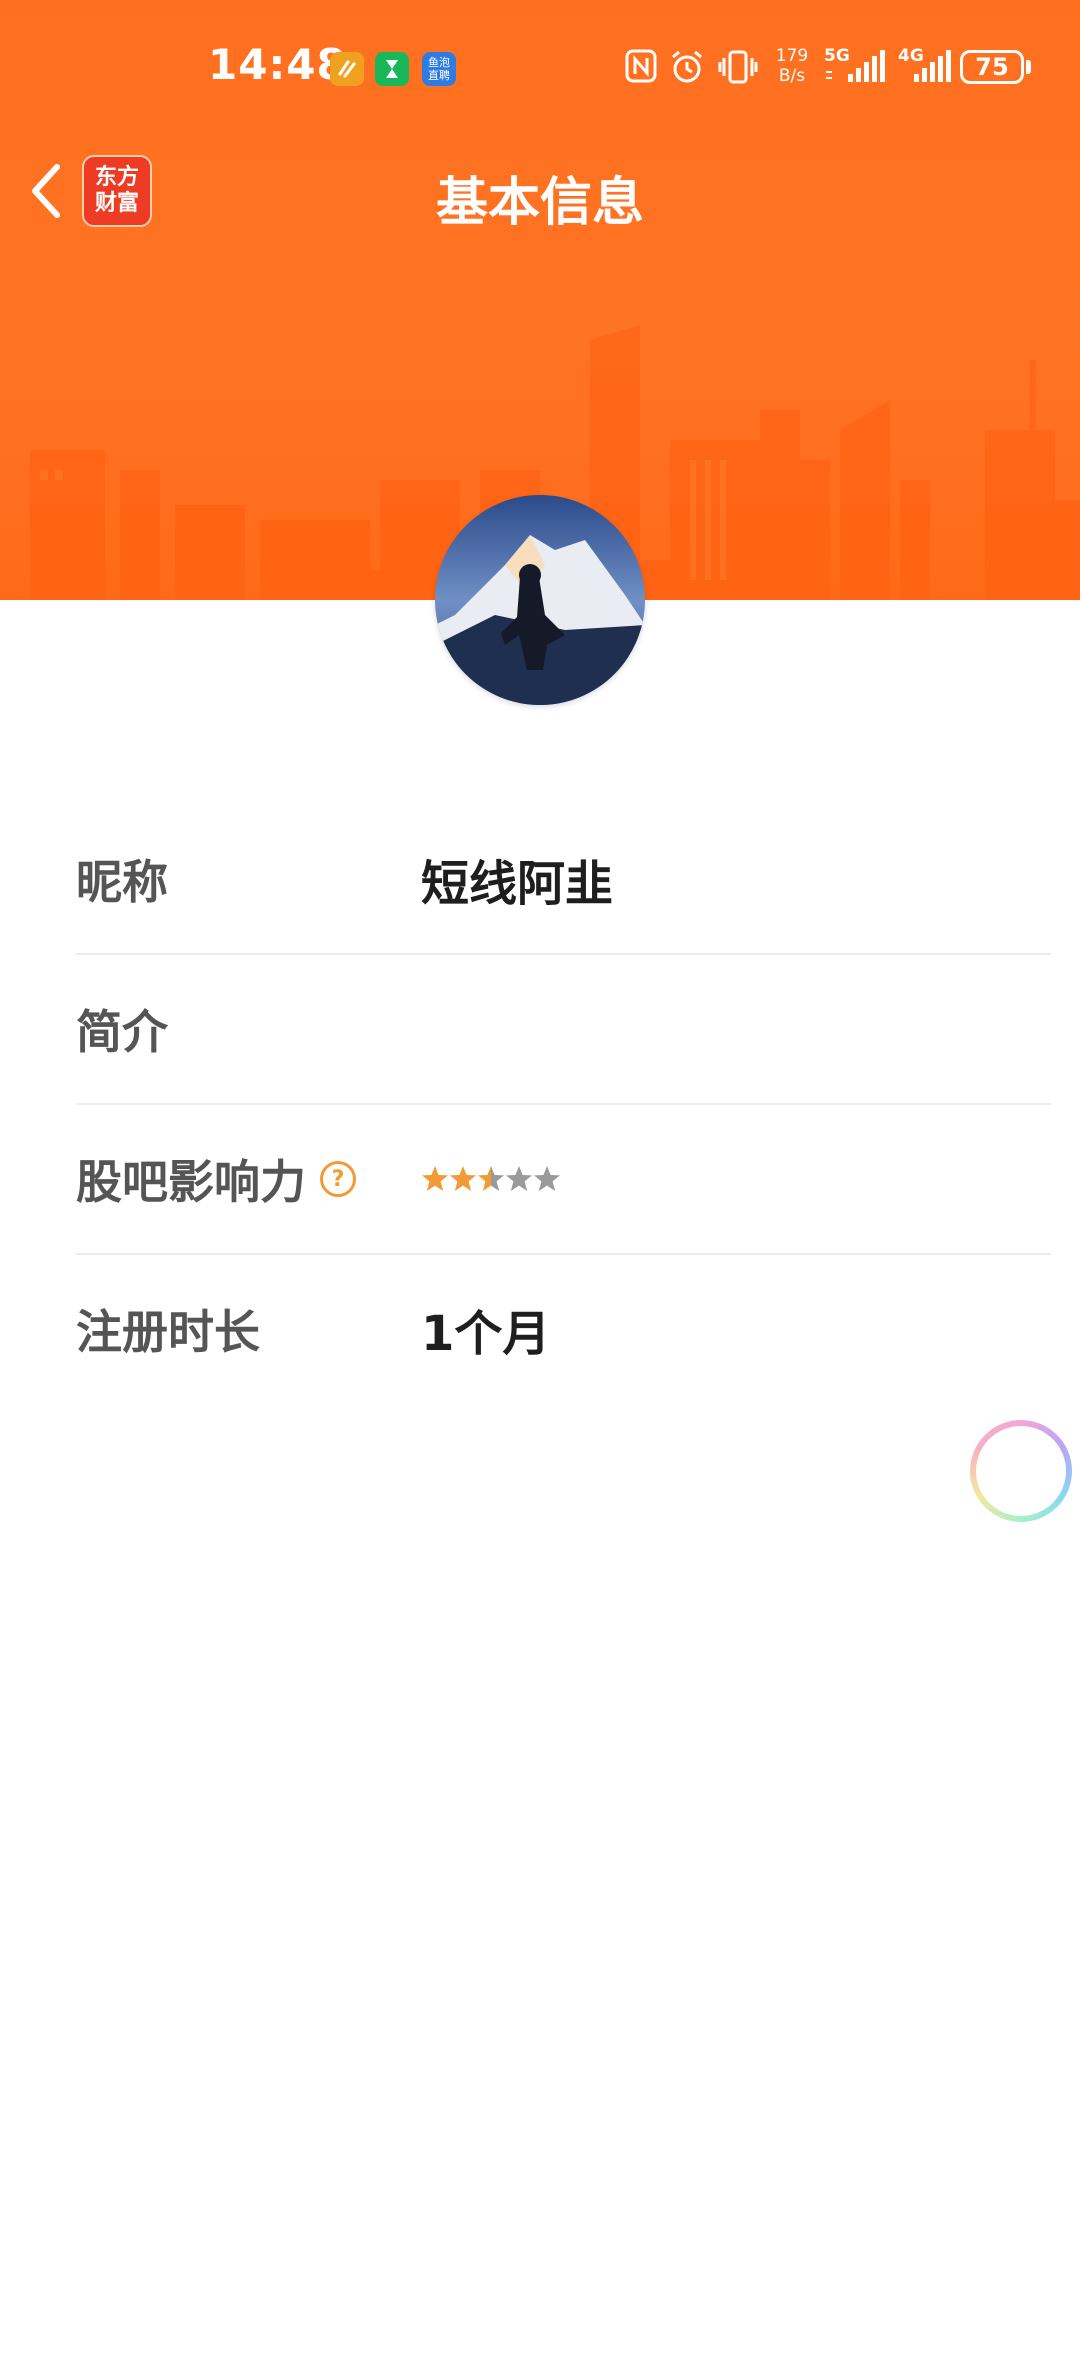  I want to click on signal-4g-icon: 4G, so click(926, 66).